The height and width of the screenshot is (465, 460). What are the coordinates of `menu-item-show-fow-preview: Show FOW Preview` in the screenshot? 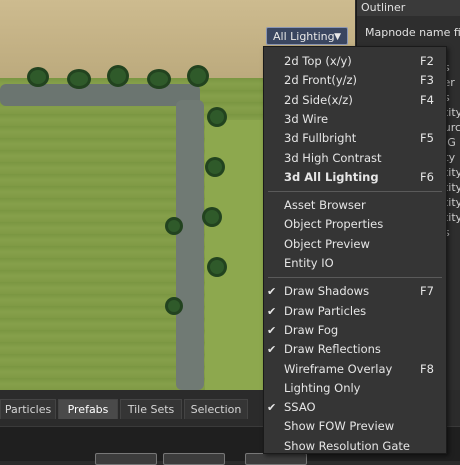 It's located at (355, 426).